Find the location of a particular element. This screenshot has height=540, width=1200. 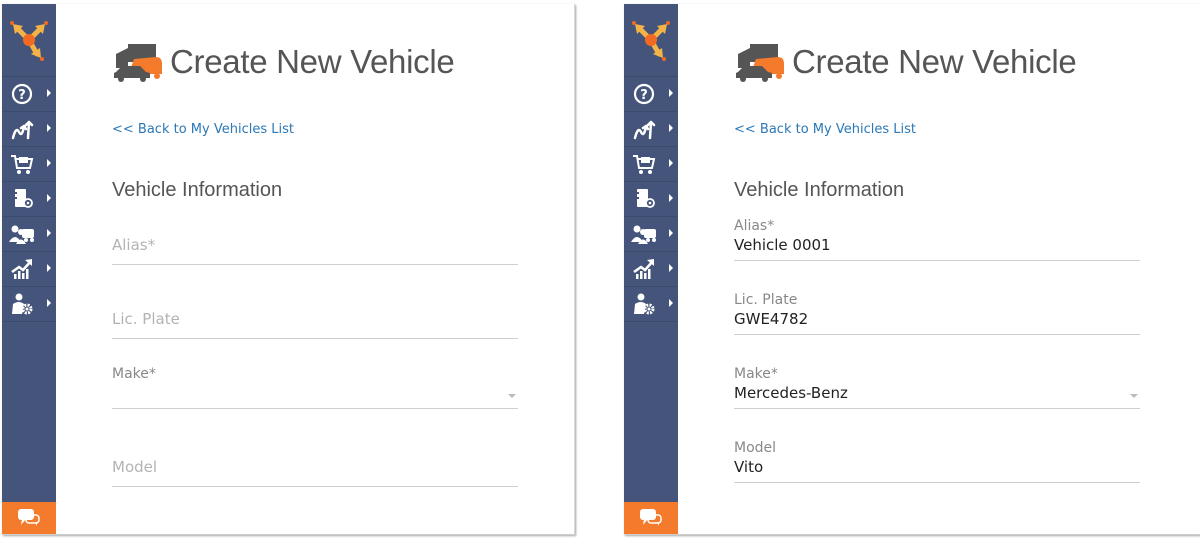

plate-value: GWE4782 is located at coordinates (937, 322).